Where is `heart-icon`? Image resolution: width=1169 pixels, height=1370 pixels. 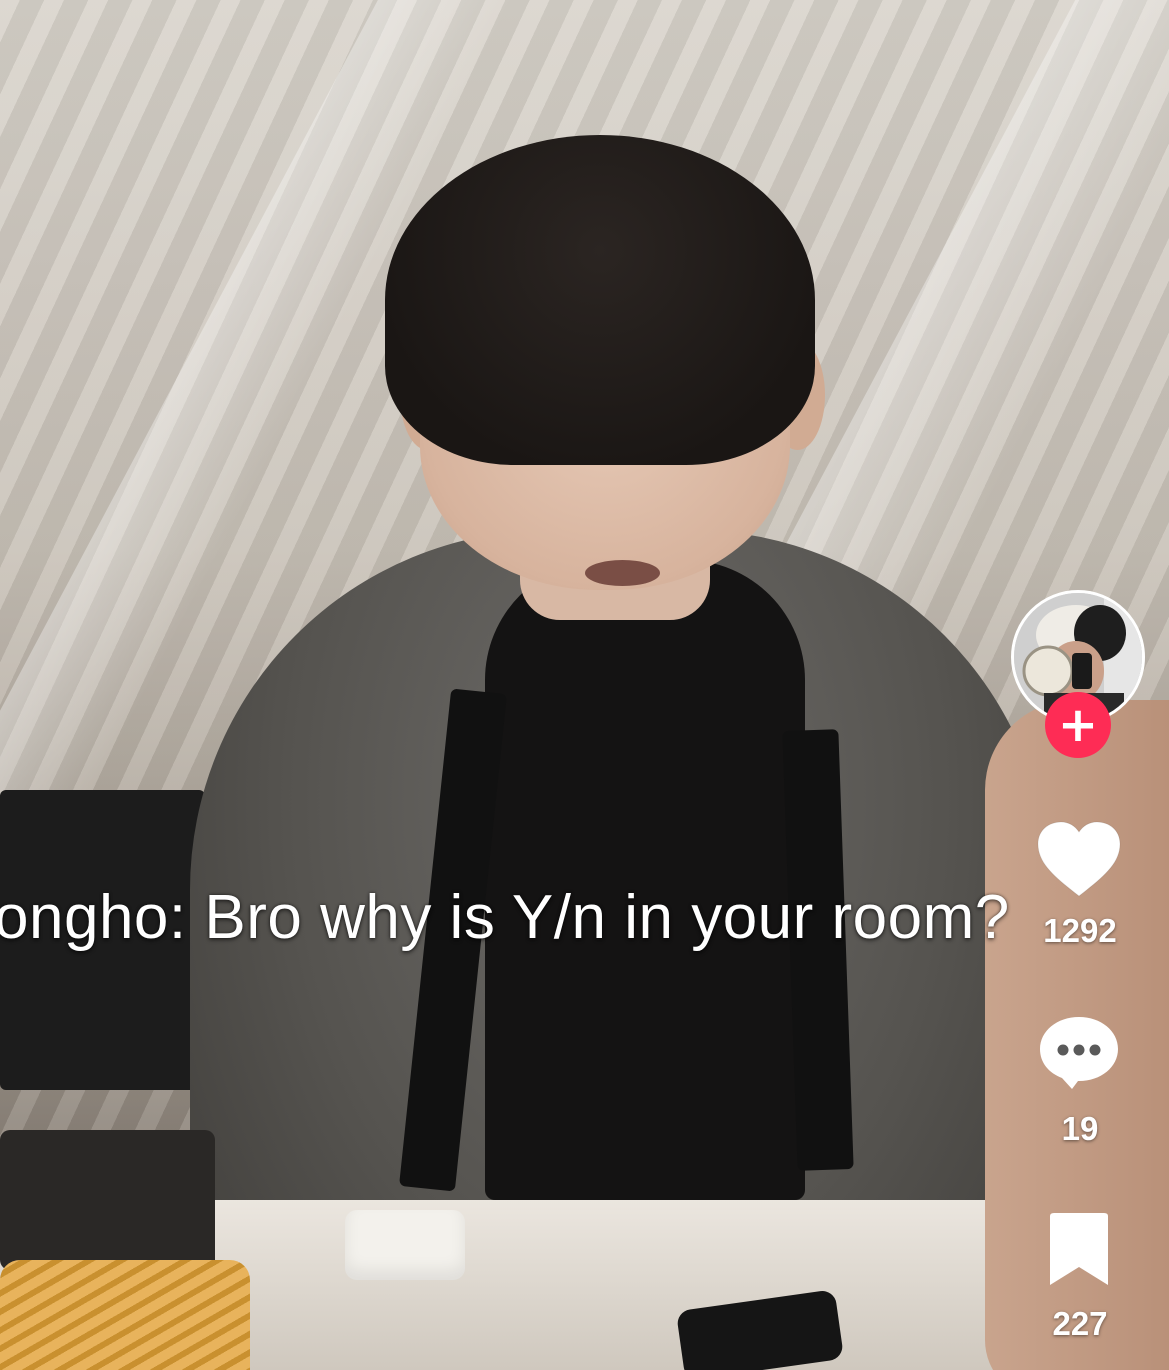
heart-icon is located at coordinates (1079, 859).